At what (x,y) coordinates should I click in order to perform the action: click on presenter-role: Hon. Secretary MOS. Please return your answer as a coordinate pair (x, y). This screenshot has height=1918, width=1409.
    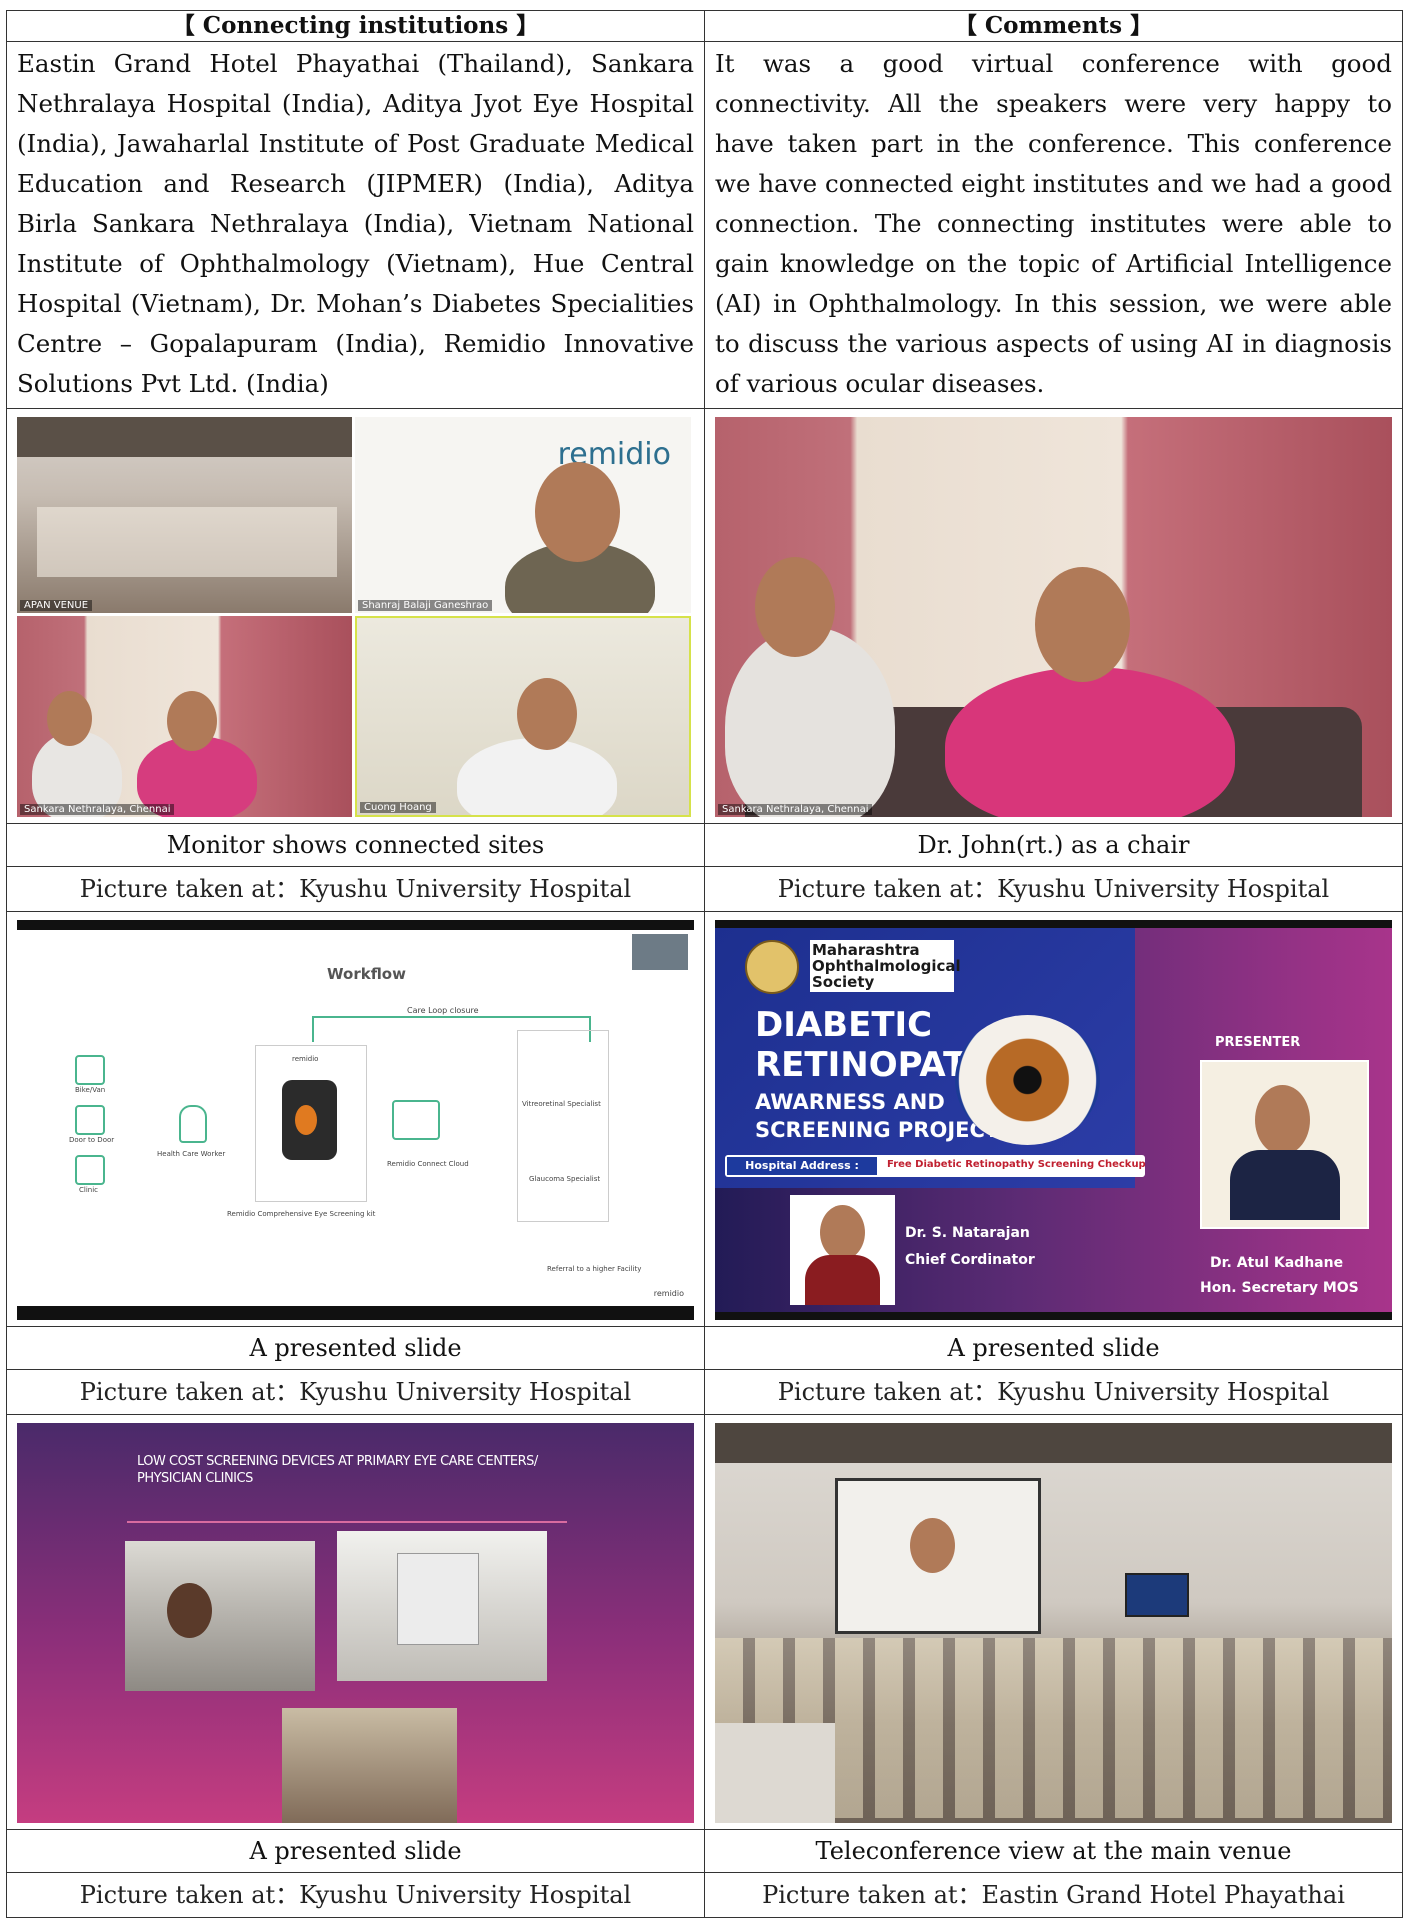
    Looking at the image, I should click on (1279, 1288).